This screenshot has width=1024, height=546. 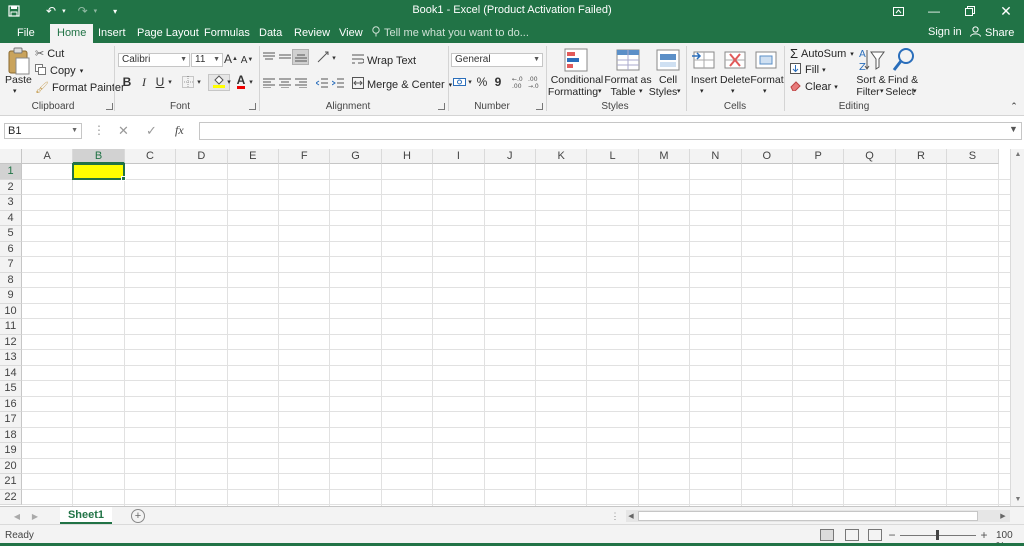 I want to click on scroll-down-icon: ▼, so click(x=1017, y=500).